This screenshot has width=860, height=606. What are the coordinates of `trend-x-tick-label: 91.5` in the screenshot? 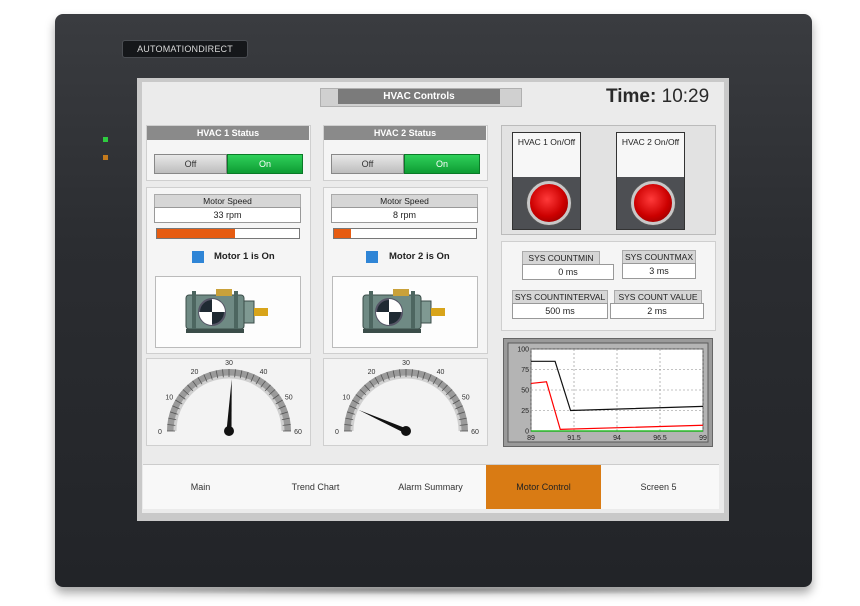 It's located at (574, 438).